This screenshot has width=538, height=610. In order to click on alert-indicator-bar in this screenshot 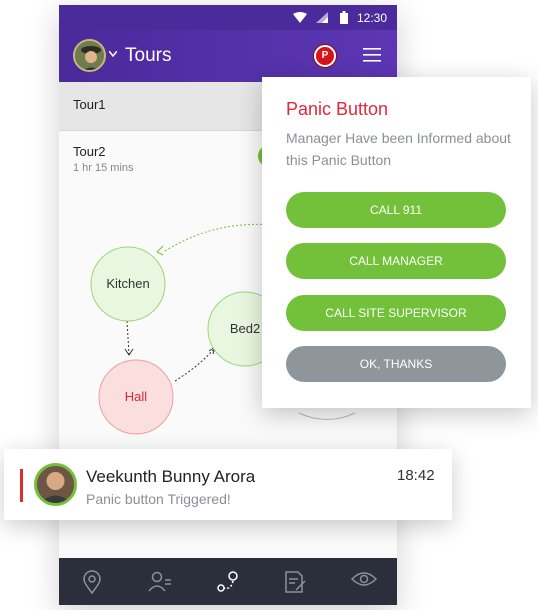, I will do `click(21, 485)`.